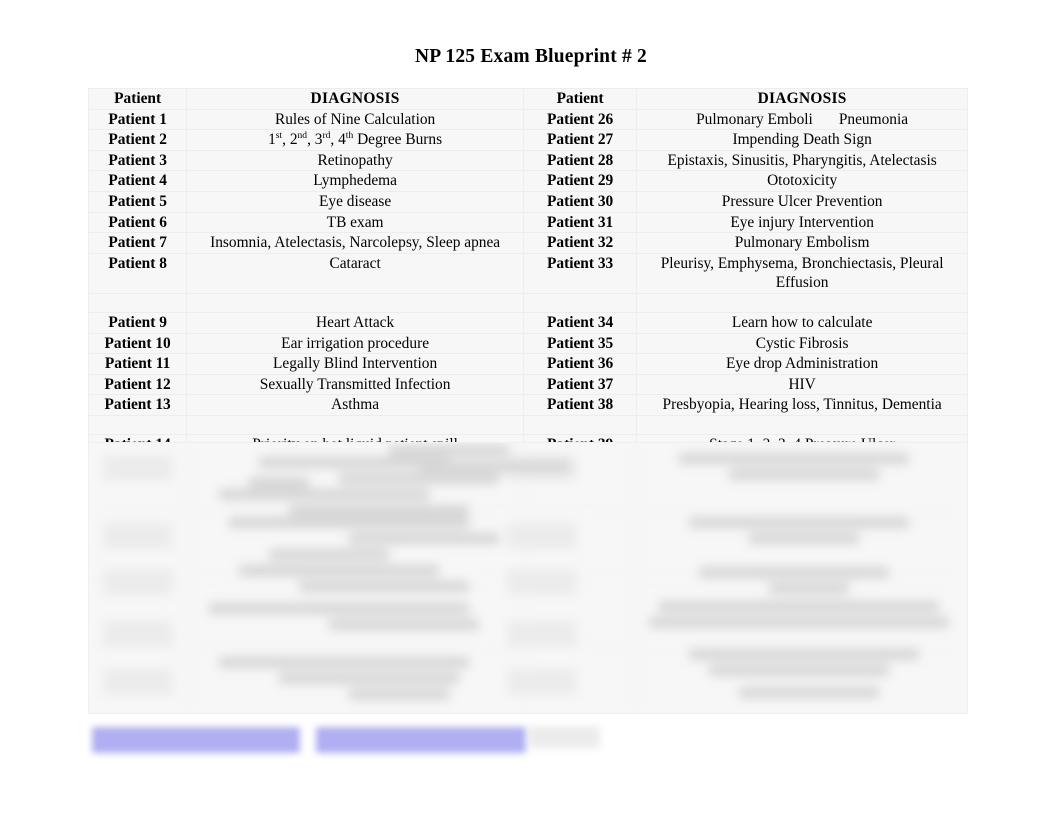 The image size is (1062, 822). I want to click on diagnosis-left: Ear irrigation procedure, so click(355, 343).